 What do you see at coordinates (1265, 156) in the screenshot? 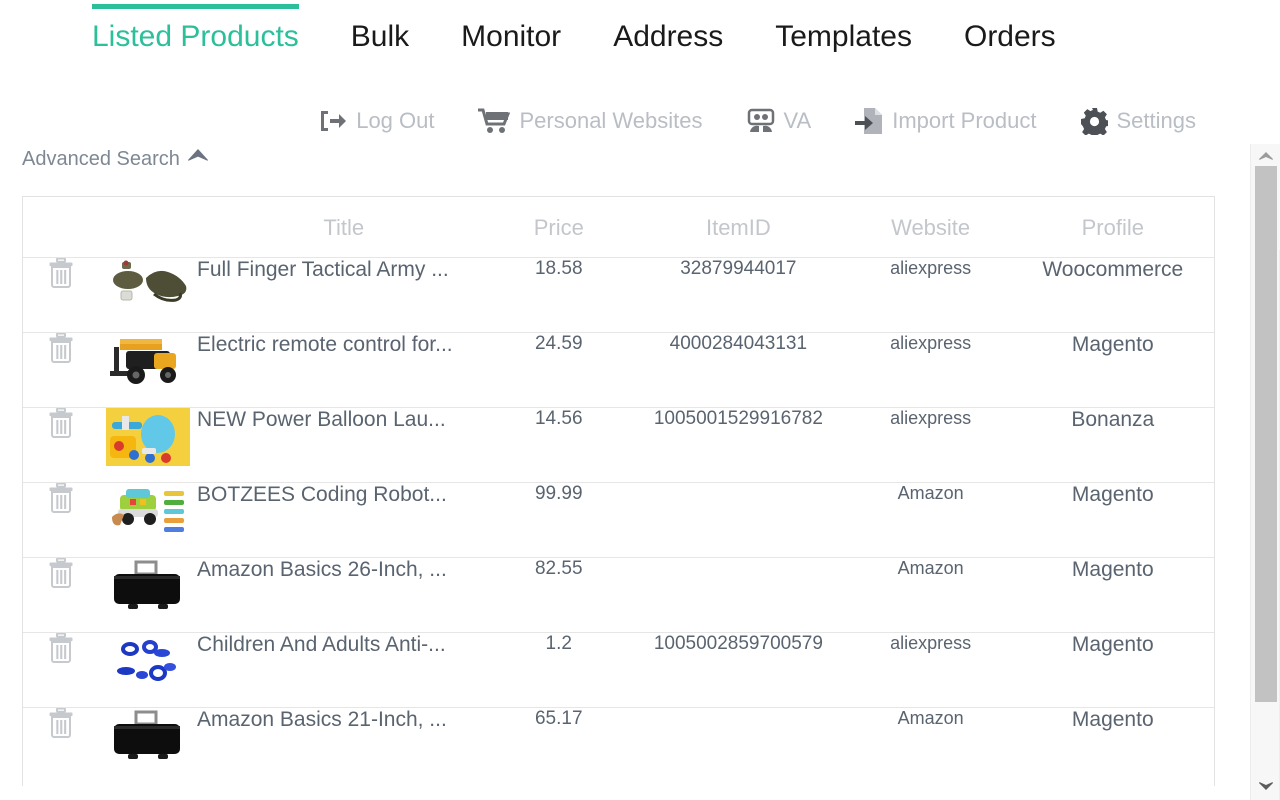
I see `scroll-up-arrow` at bounding box center [1265, 156].